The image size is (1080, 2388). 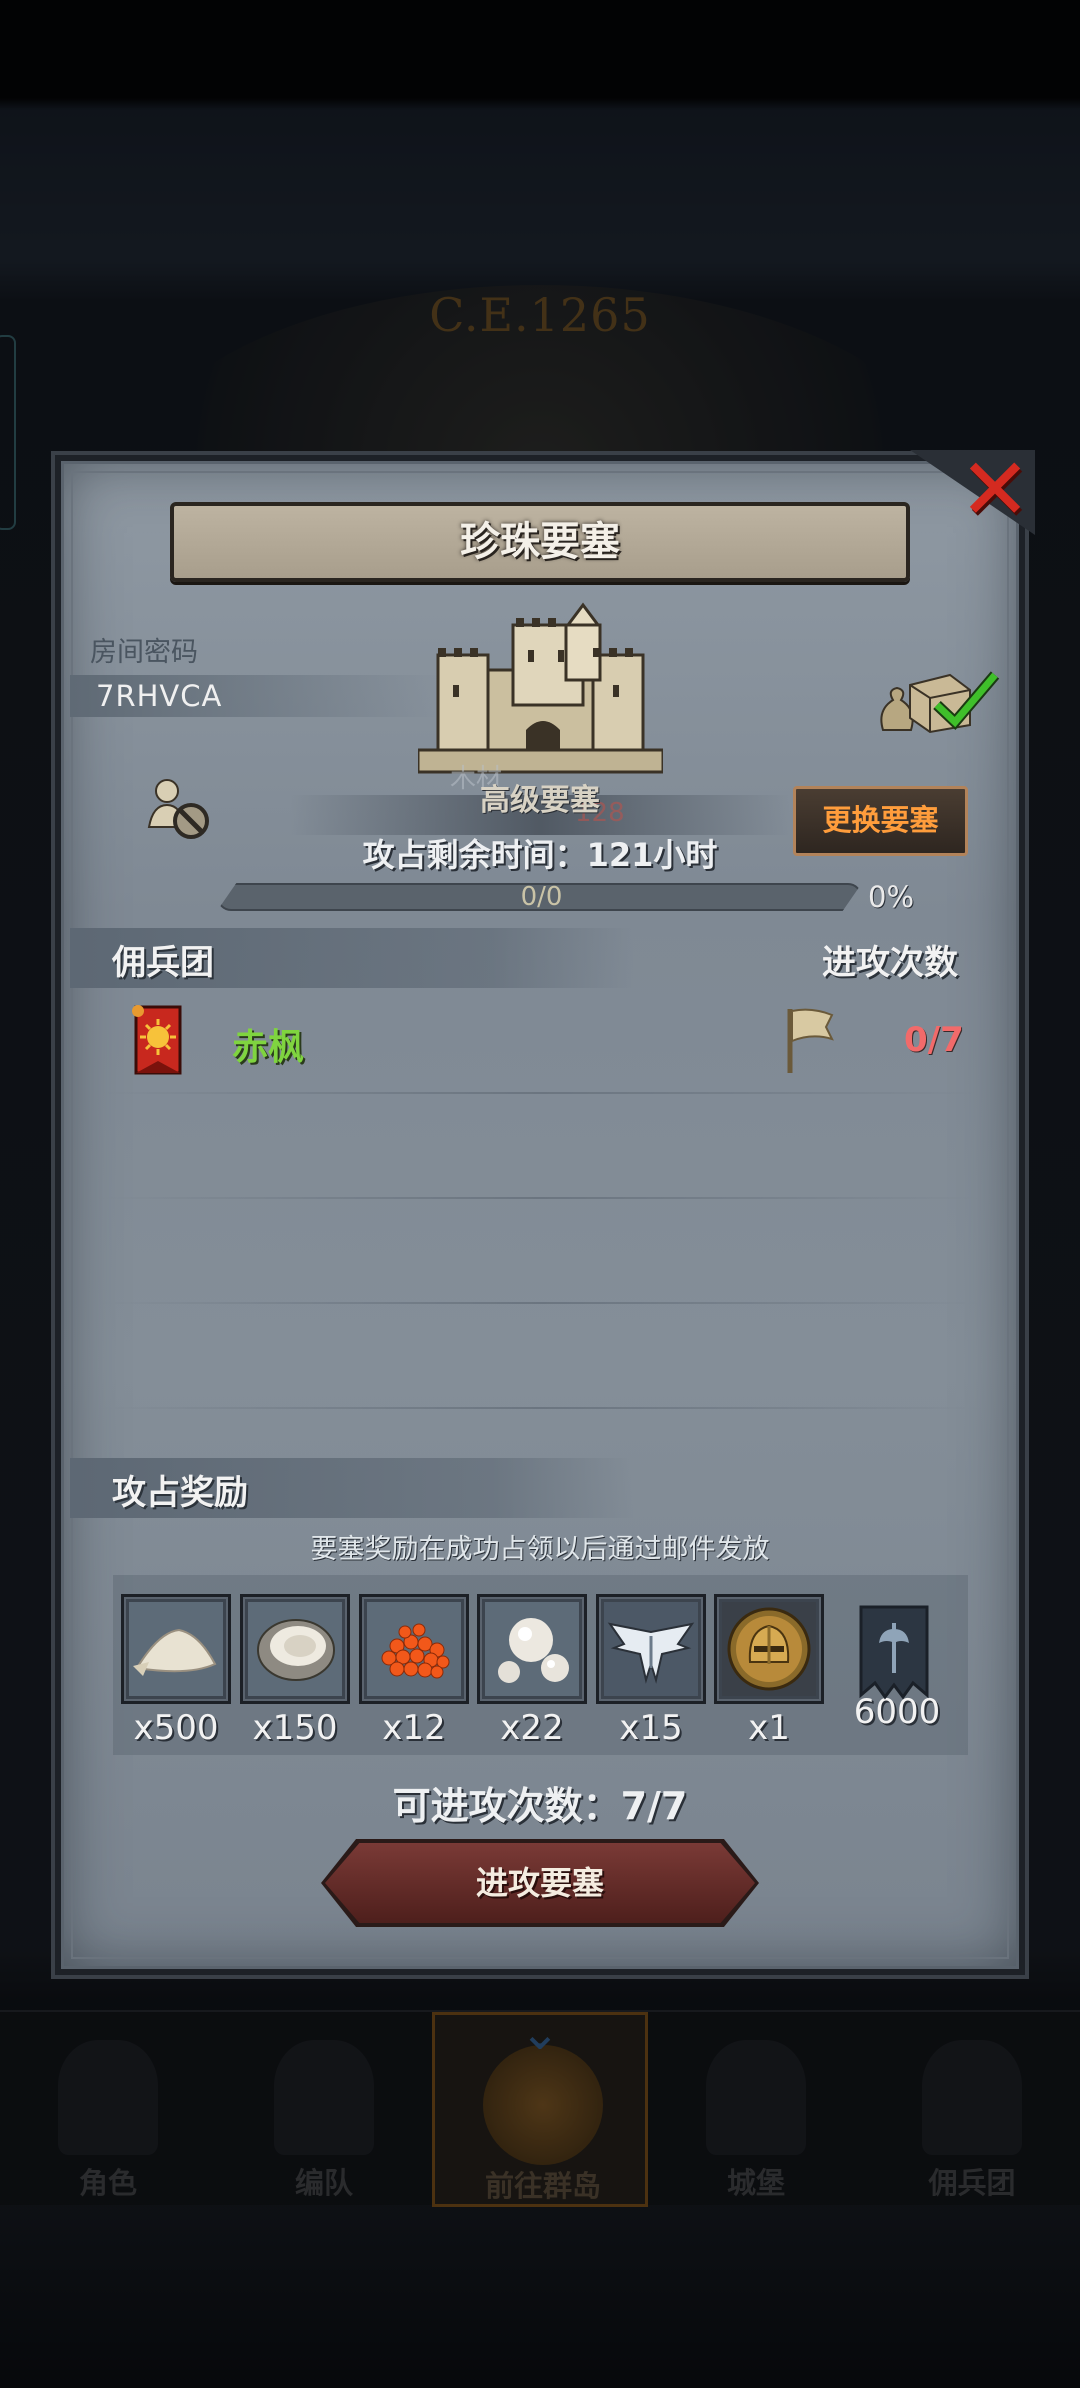 I want to click on reward-count: x1, so click(x=769, y=1728).